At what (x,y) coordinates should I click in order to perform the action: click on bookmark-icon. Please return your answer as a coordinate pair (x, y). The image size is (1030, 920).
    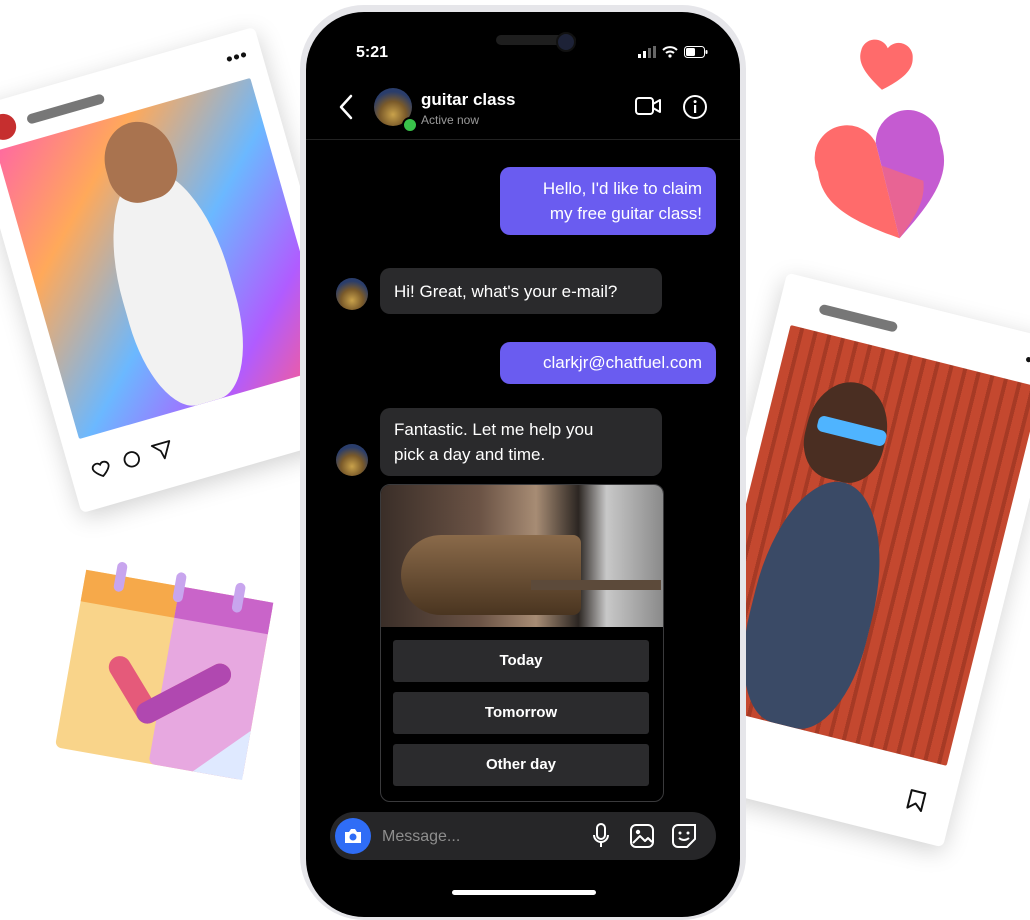
    Looking at the image, I should click on (916, 803).